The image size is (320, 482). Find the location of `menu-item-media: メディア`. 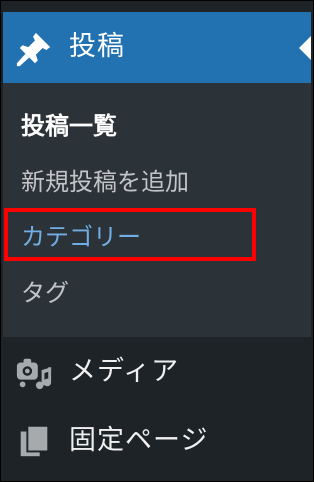

menu-item-media: メディア is located at coordinates (157, 372).